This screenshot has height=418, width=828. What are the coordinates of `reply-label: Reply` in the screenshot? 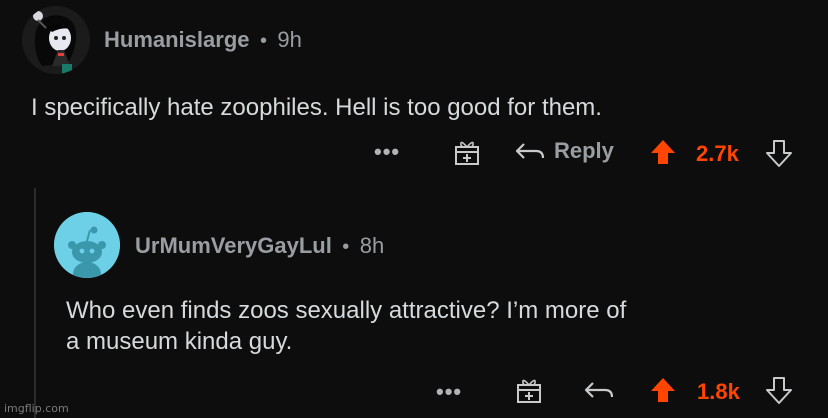 It's located at (584, 150).